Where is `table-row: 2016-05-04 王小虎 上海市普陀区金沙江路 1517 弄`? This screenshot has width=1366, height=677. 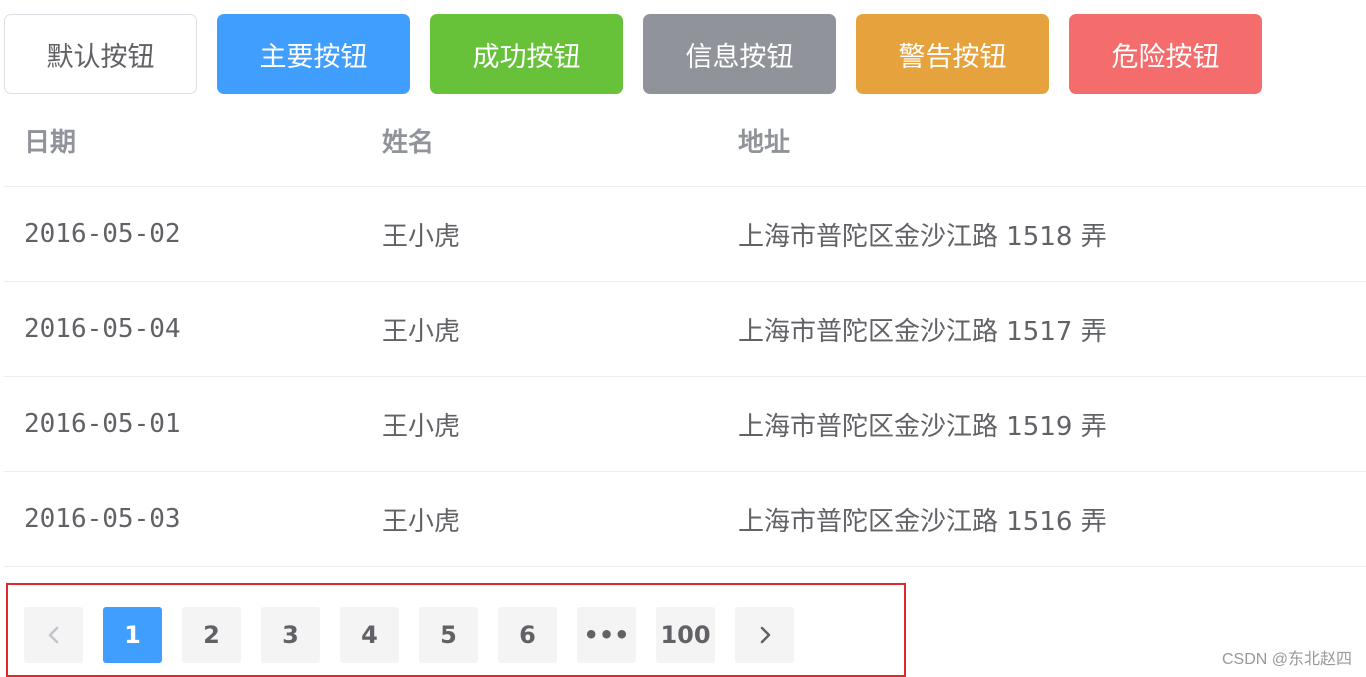
table-row: 2016-05-04 王小虎 上海市普陀区金沙江路 1517 弄 is located at coordinates (685, 329).